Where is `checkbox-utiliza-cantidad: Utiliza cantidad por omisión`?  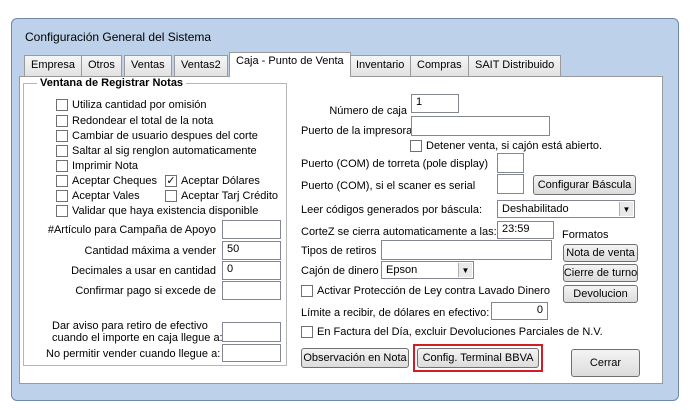 checkbox-utiliza-cantidad: Utiliza cantidad por omisión is located at coordinates (131, 105).